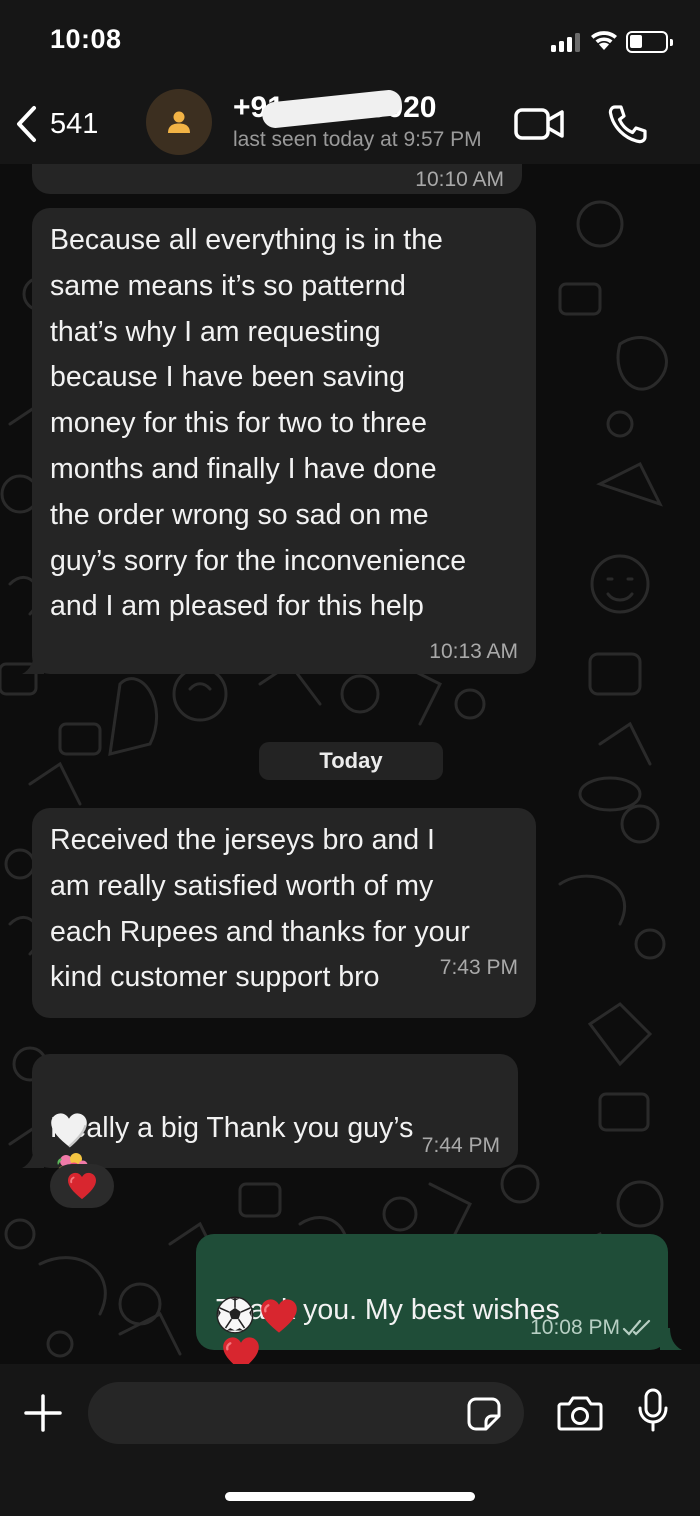  I want to click on message-time: 10:10 AM, so click(459, 179).